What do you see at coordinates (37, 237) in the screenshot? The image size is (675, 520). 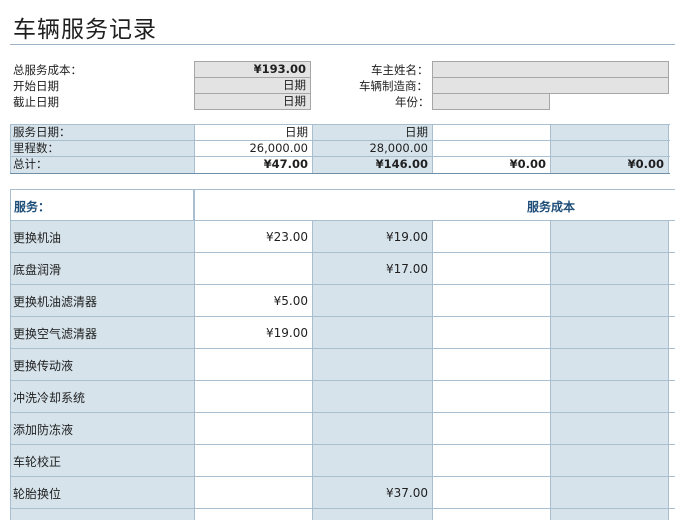 I see `service-name: 更换机油` at bounding box center [37, 237].